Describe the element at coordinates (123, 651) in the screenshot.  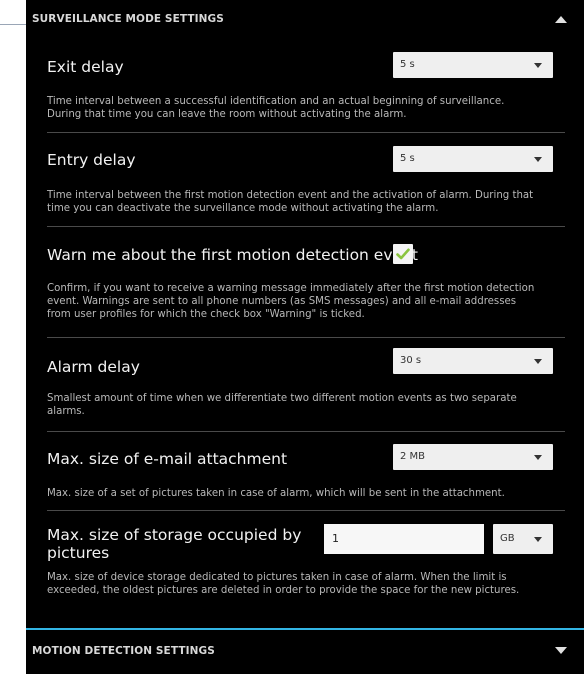
I see `motion-header-label: MOTION DETECTION SETTINGS` at that location.